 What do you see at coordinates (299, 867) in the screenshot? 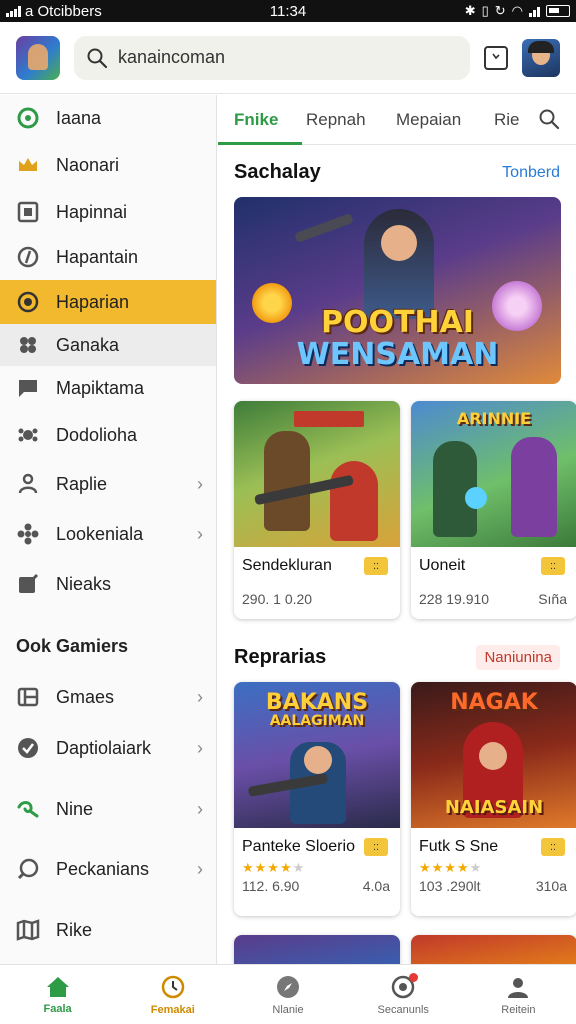
I see `star-empty-icon: ★` at bounding box center [299, 867].